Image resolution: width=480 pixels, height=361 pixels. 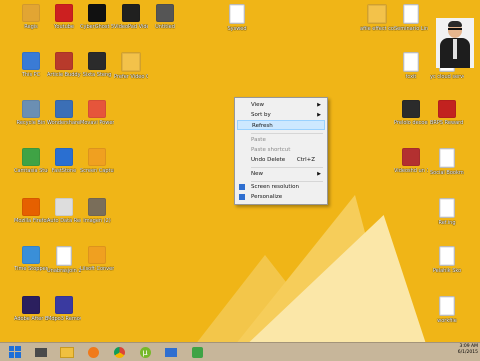 I want to click on taskbar-folder, so click(x=67, y=352).